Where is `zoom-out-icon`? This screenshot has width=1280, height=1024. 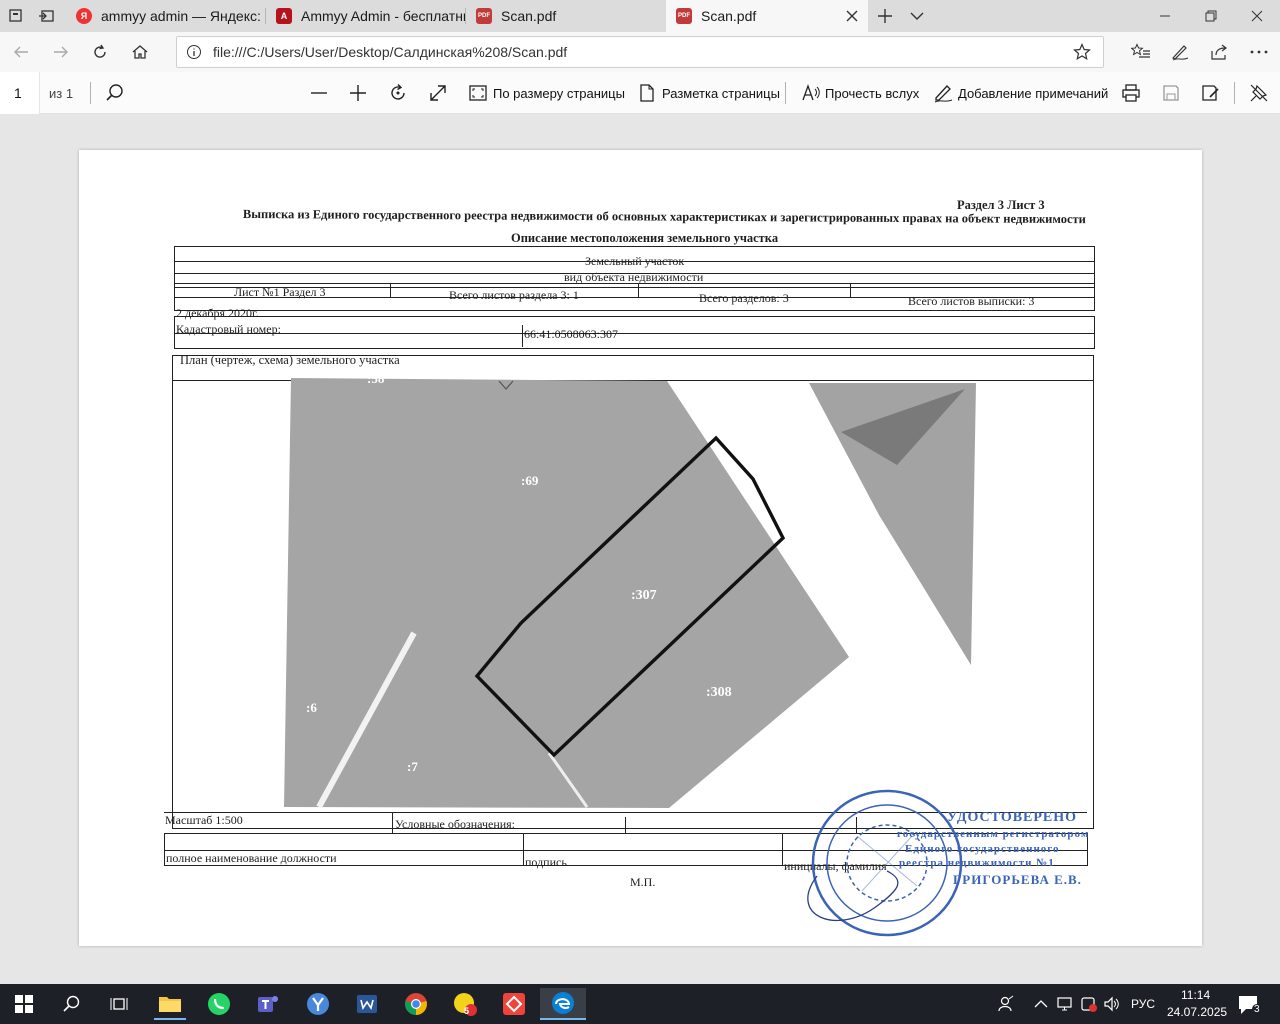 zoom-out-icon is located at coordinates (319, 93).